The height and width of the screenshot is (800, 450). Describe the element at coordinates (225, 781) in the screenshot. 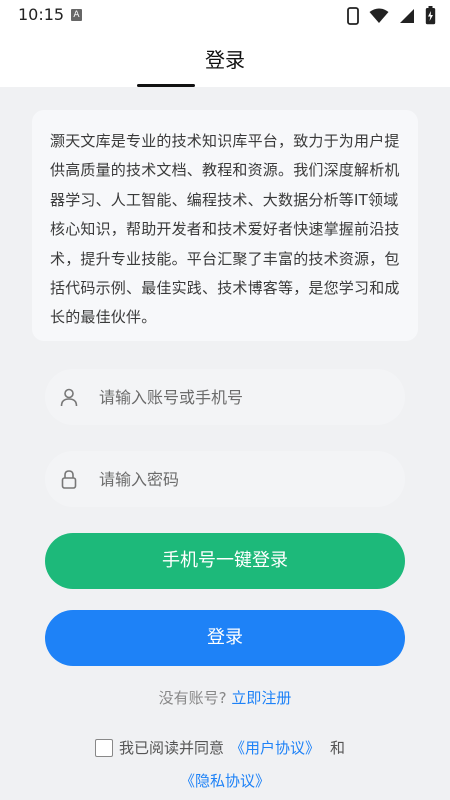

I see `privacy-policy-link: 《隐私协议》` at that location.